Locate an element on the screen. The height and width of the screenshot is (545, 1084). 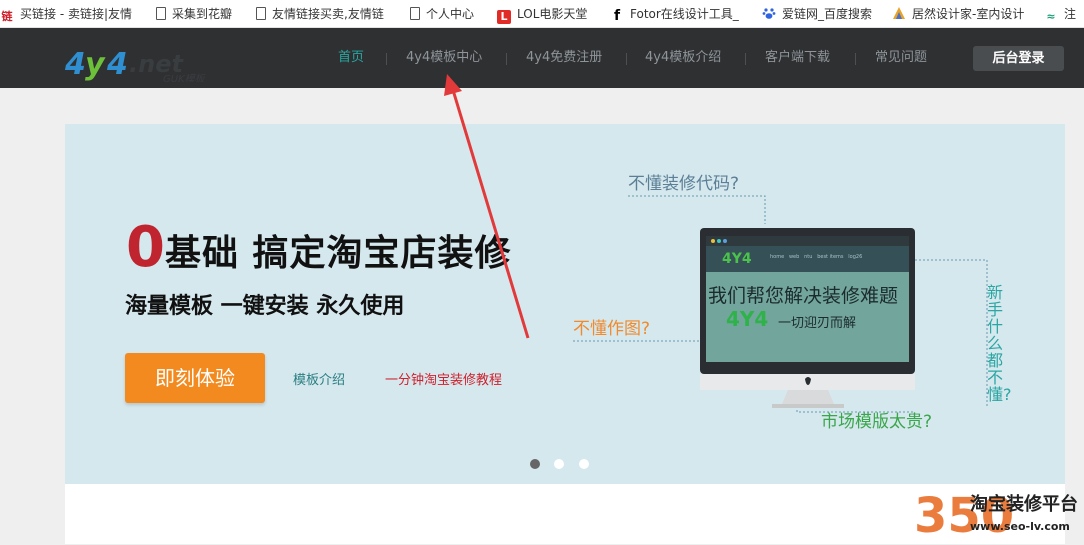
bookmark-item: 爱链网_百度搜索 is located at coordinates (817, 14).